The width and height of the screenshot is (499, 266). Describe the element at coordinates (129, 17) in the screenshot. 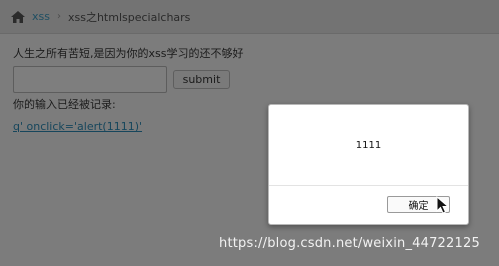

I see `breadcrumb-current: xss之htmlspecialchars` at that location.